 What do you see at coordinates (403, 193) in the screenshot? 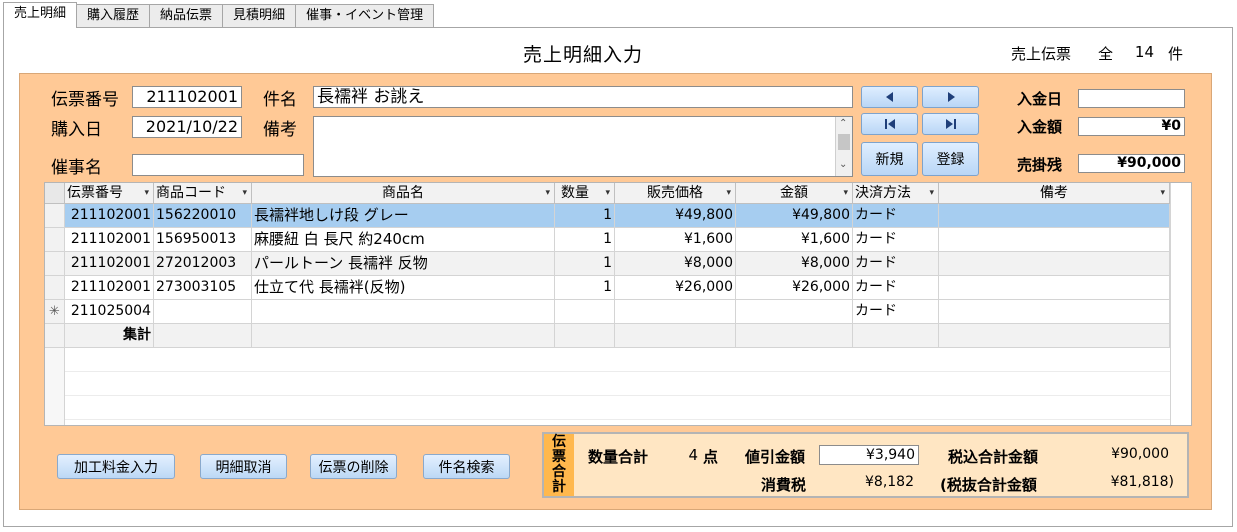
I see `col-name: 商品名 ▾` at bounding box center [403, 193].